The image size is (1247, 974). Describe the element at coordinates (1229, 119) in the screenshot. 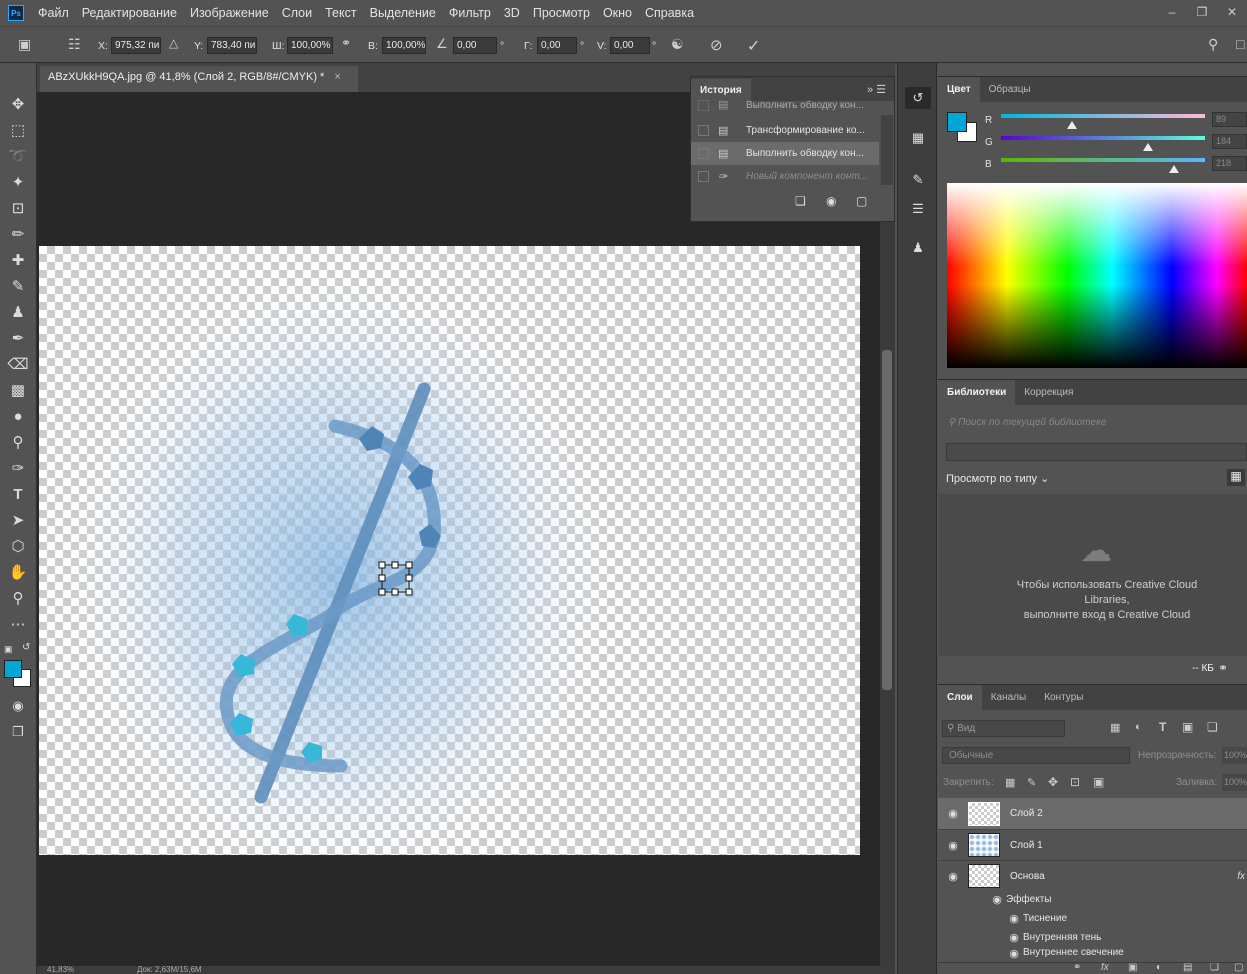

I see `channel-r-value: 89` at that location.